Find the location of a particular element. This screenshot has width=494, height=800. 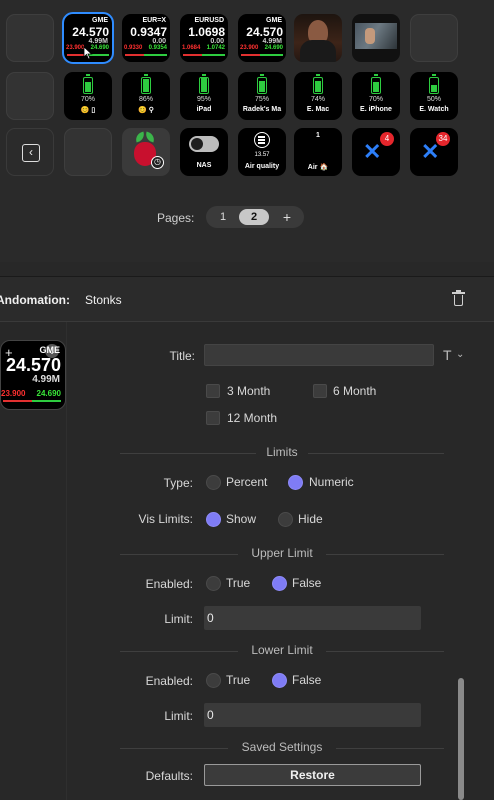

battery-key: 70% 😊 ▯ is located at coordinates (88, 96).